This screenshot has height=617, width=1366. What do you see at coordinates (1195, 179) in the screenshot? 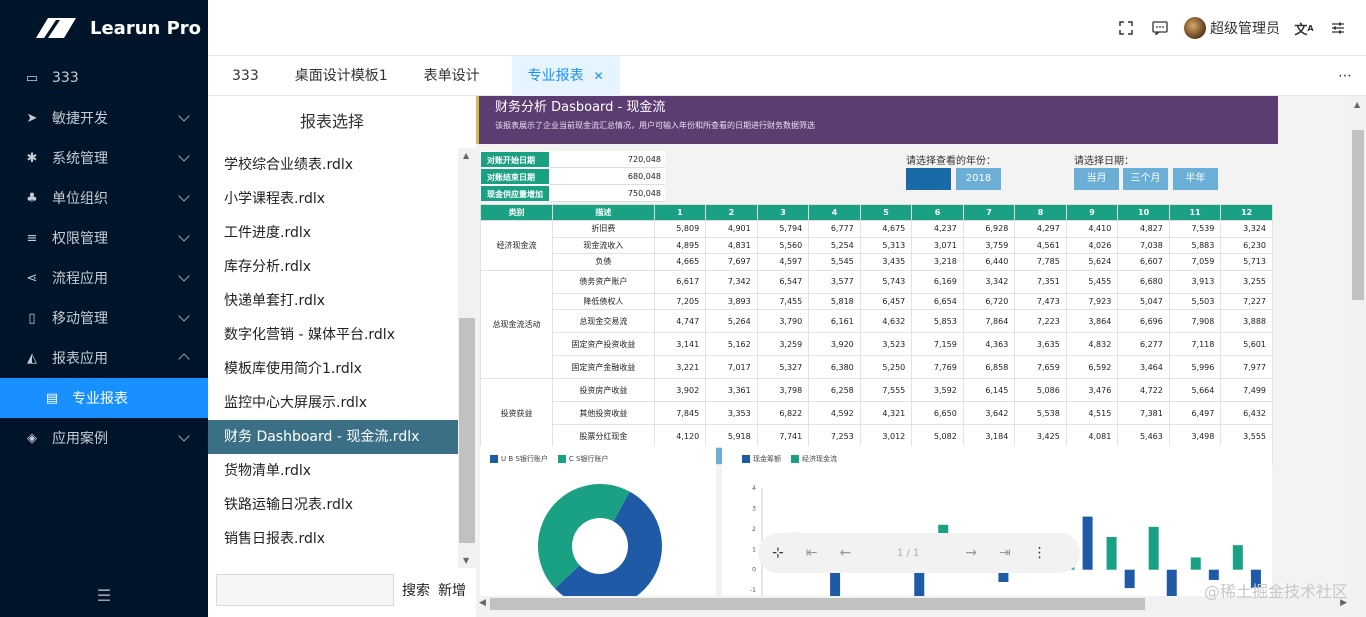
I see `date-button-half-year: 半年` at bounding box center [1195, 179].